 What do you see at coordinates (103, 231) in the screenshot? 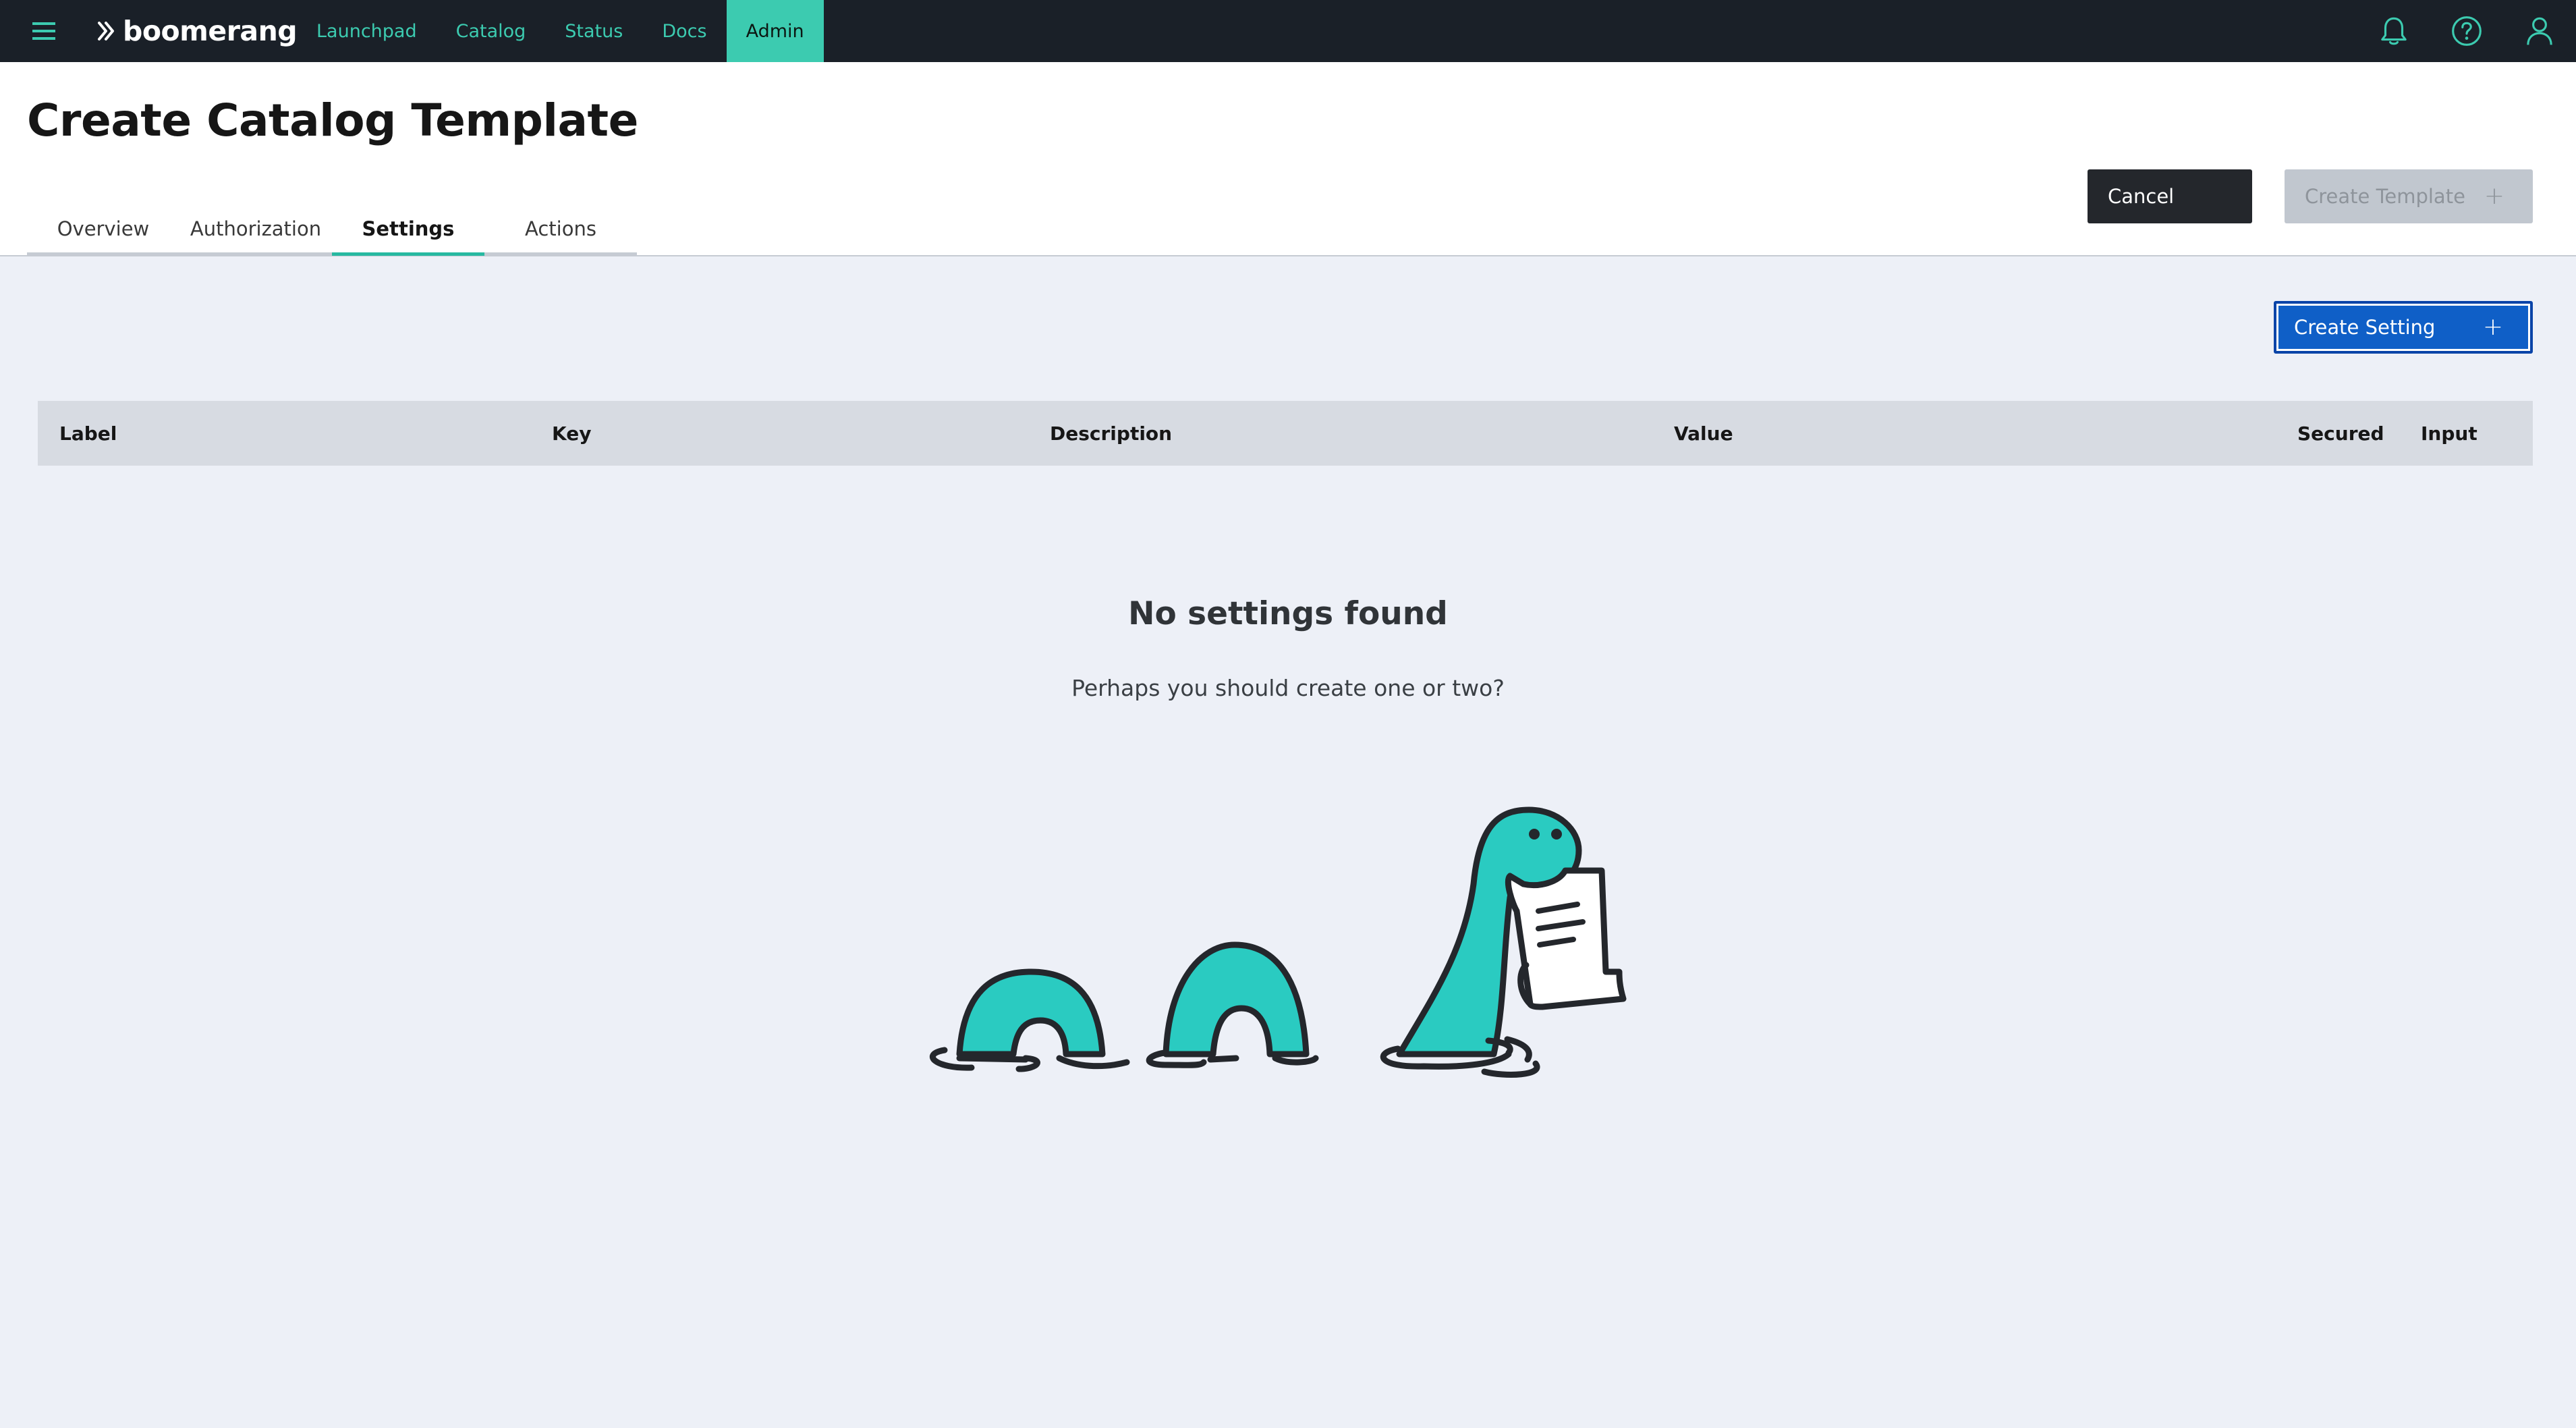
I see `tab-overview: Overview` at bounding box center [103, 231].